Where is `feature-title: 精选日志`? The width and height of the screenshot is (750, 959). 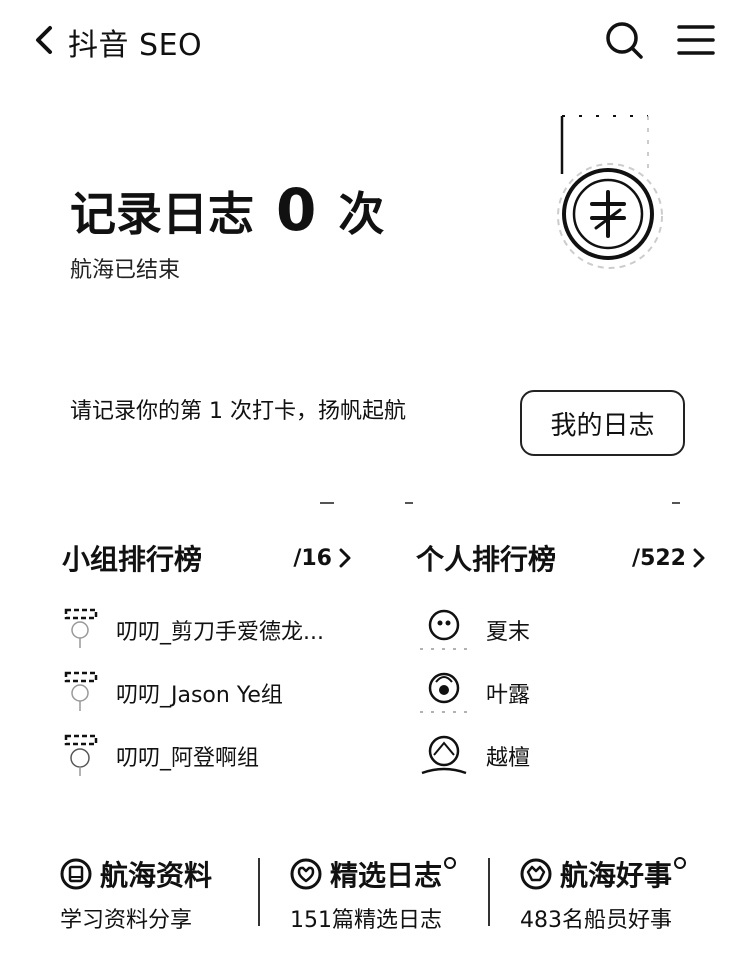 feature-title: 精选日志 is located at coordinates (386, 875).